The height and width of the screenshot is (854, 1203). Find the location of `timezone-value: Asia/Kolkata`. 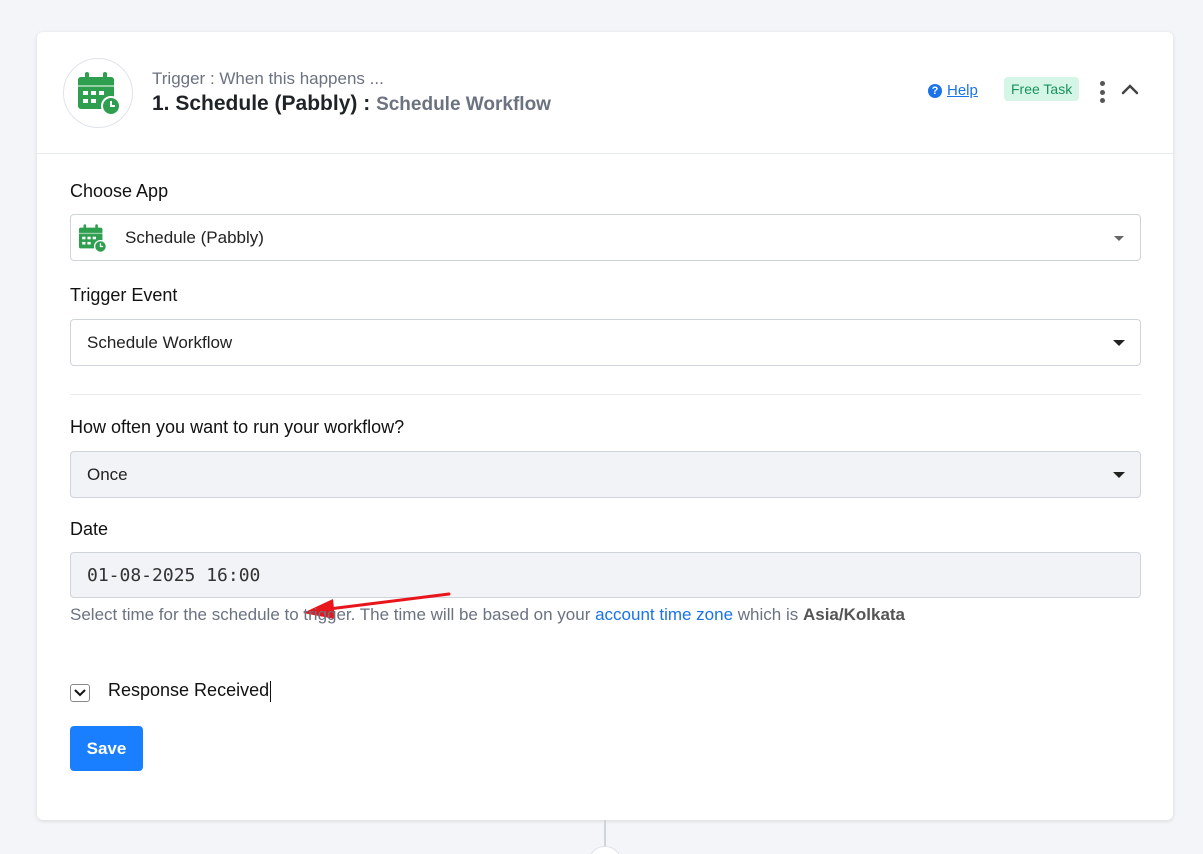

timezone-value: Asia/Kolkata is located at coordinates (854, 614).